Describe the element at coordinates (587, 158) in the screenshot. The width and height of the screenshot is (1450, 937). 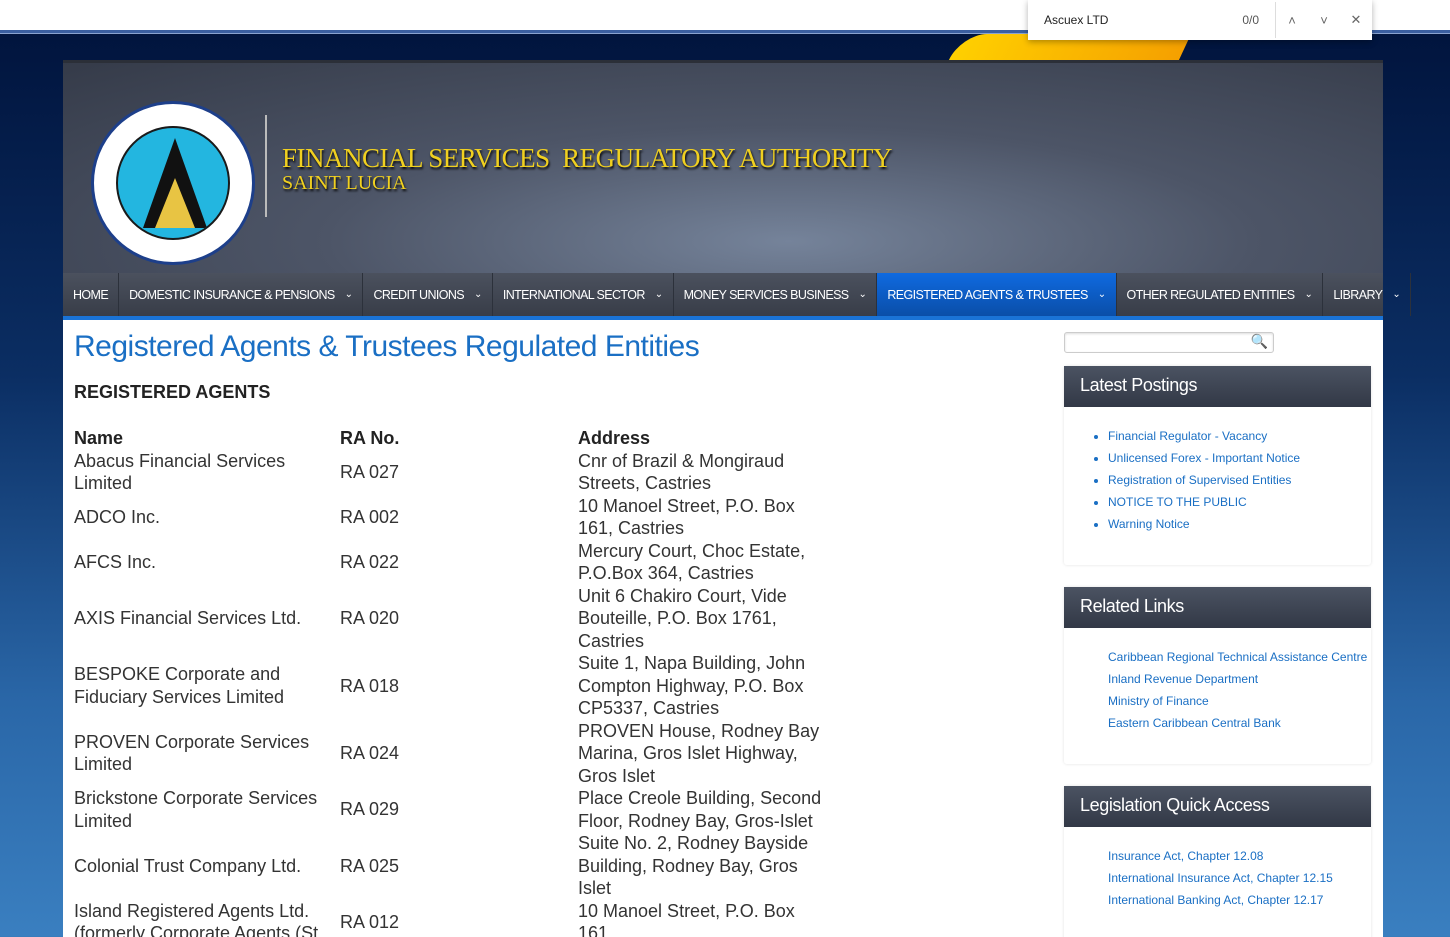
I see `site-title: FINANCIAL SERVICES REGULATORY AUTHORITY` at that location.